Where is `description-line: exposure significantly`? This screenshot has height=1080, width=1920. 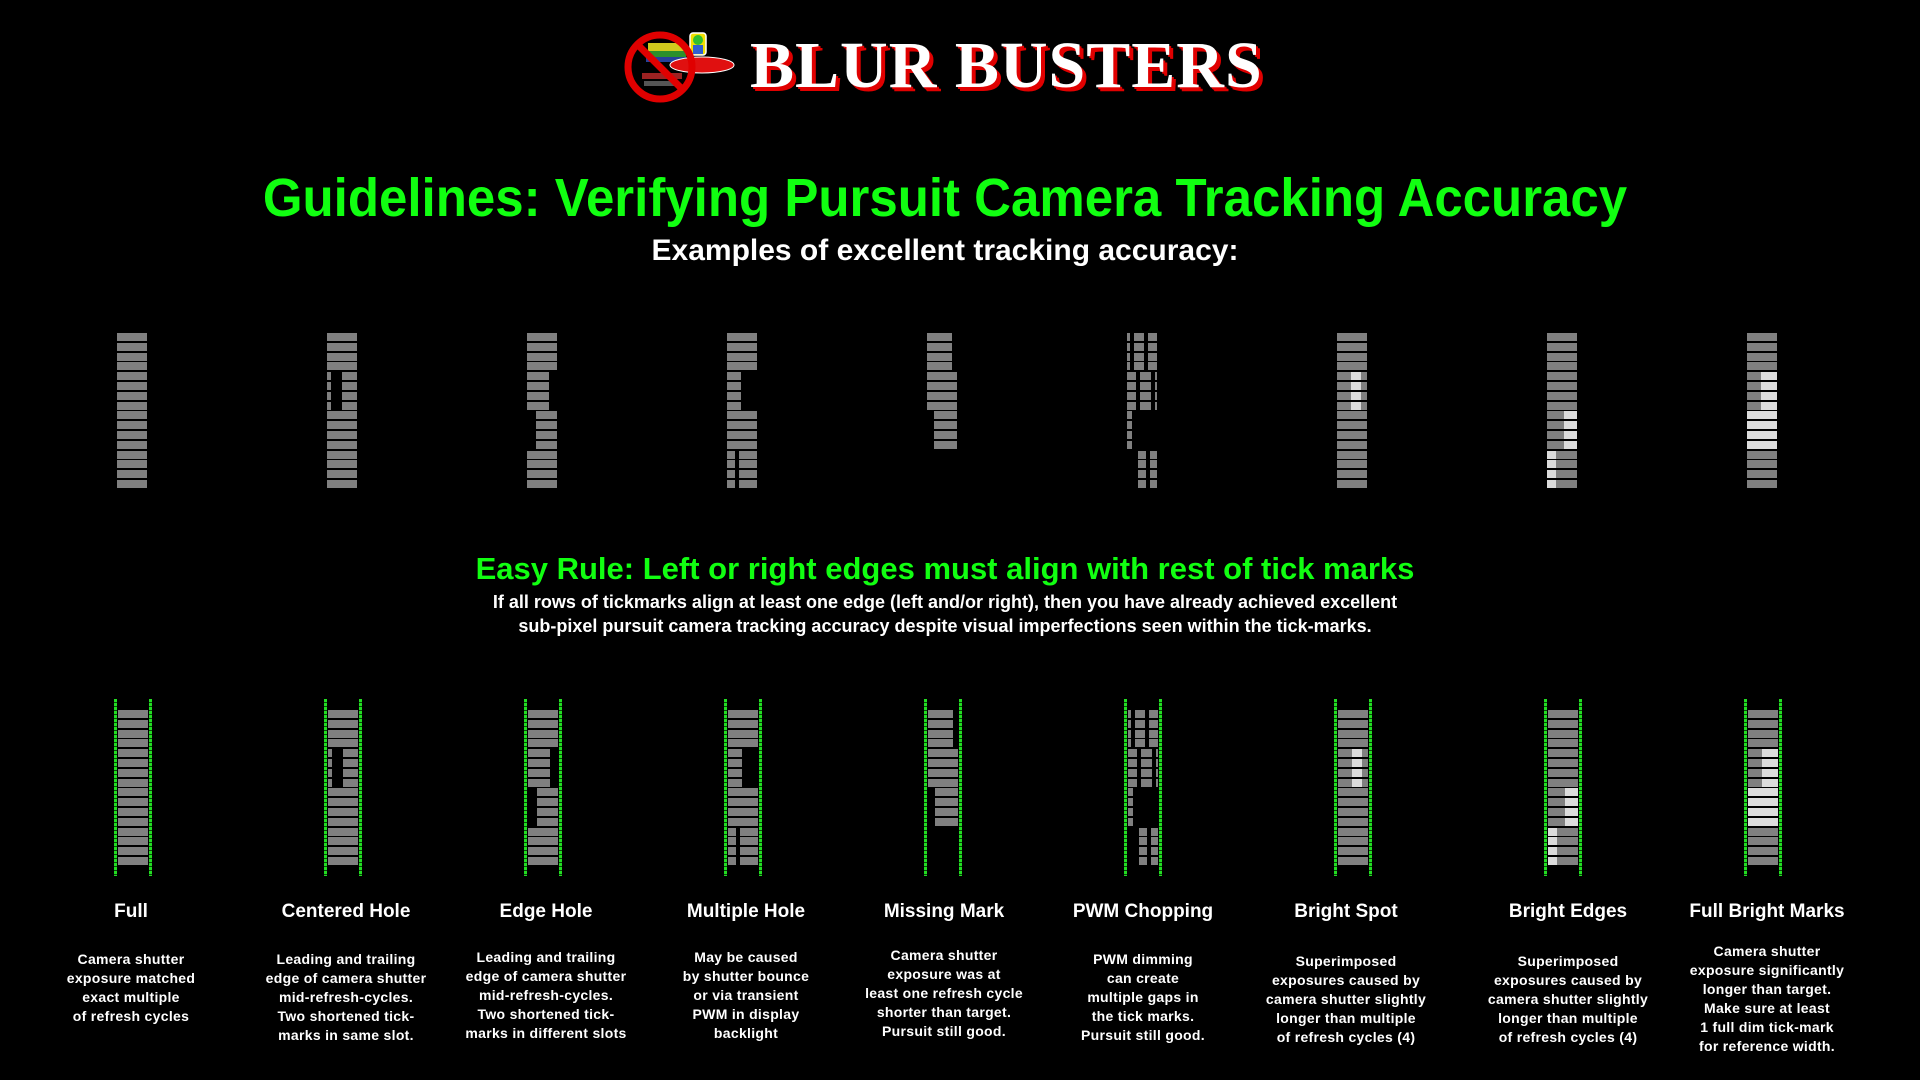
description-line: exposure significantly is located at coordinates (1767, 970).